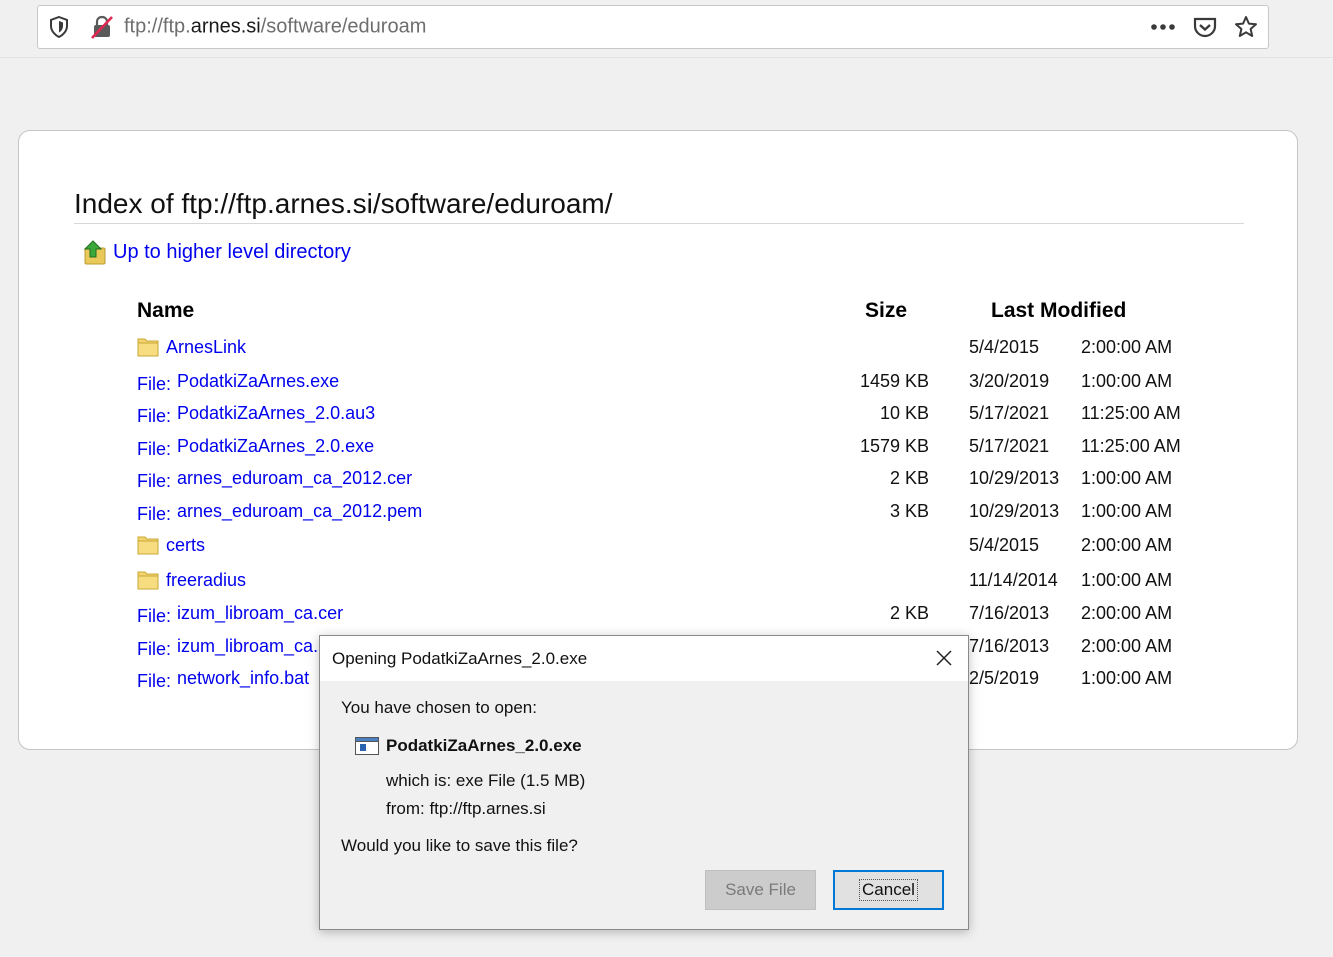 This screenshot has height=957, width=1333. Describe the element at coordinates (1246, 27) in the screenshot. I see `bookmark-star-icon` at that location.